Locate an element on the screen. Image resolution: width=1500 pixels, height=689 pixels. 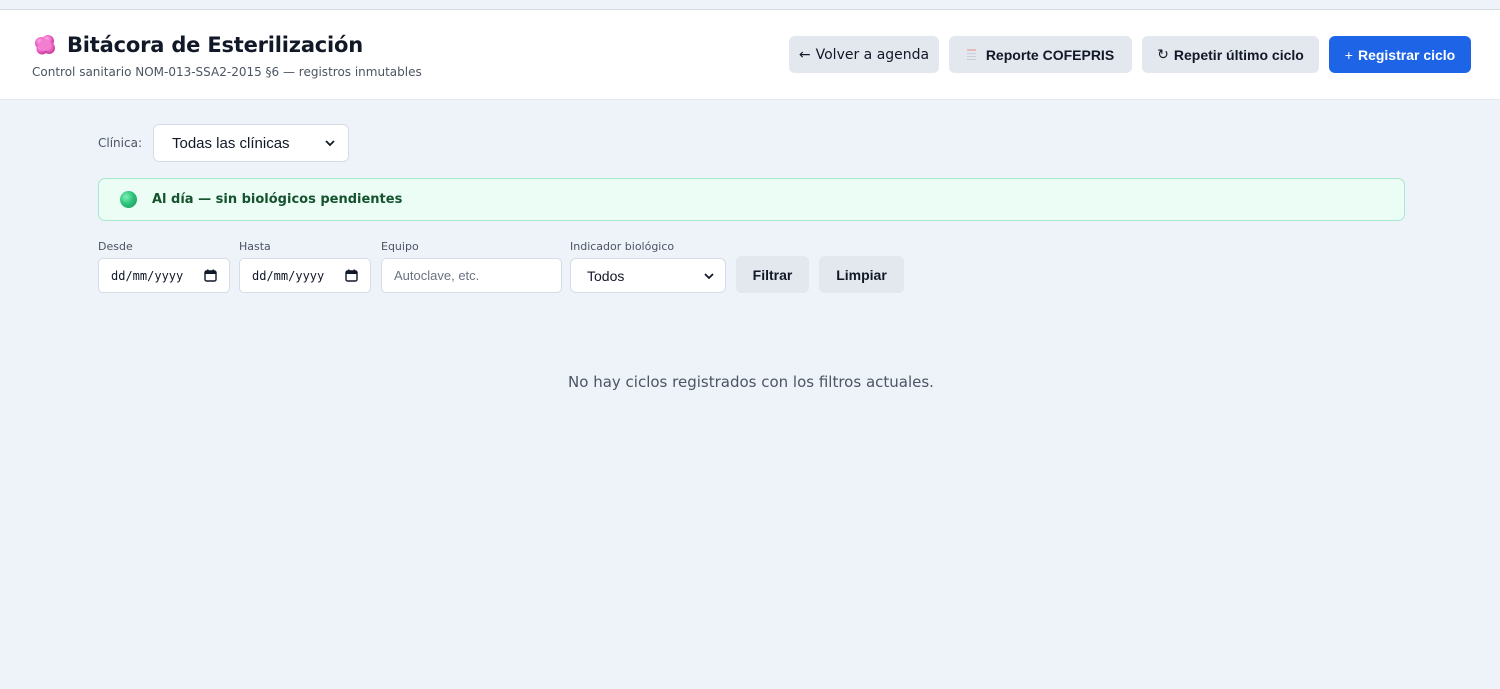
pink-sterilization-blob-icon is located at coordinates (45, 45).